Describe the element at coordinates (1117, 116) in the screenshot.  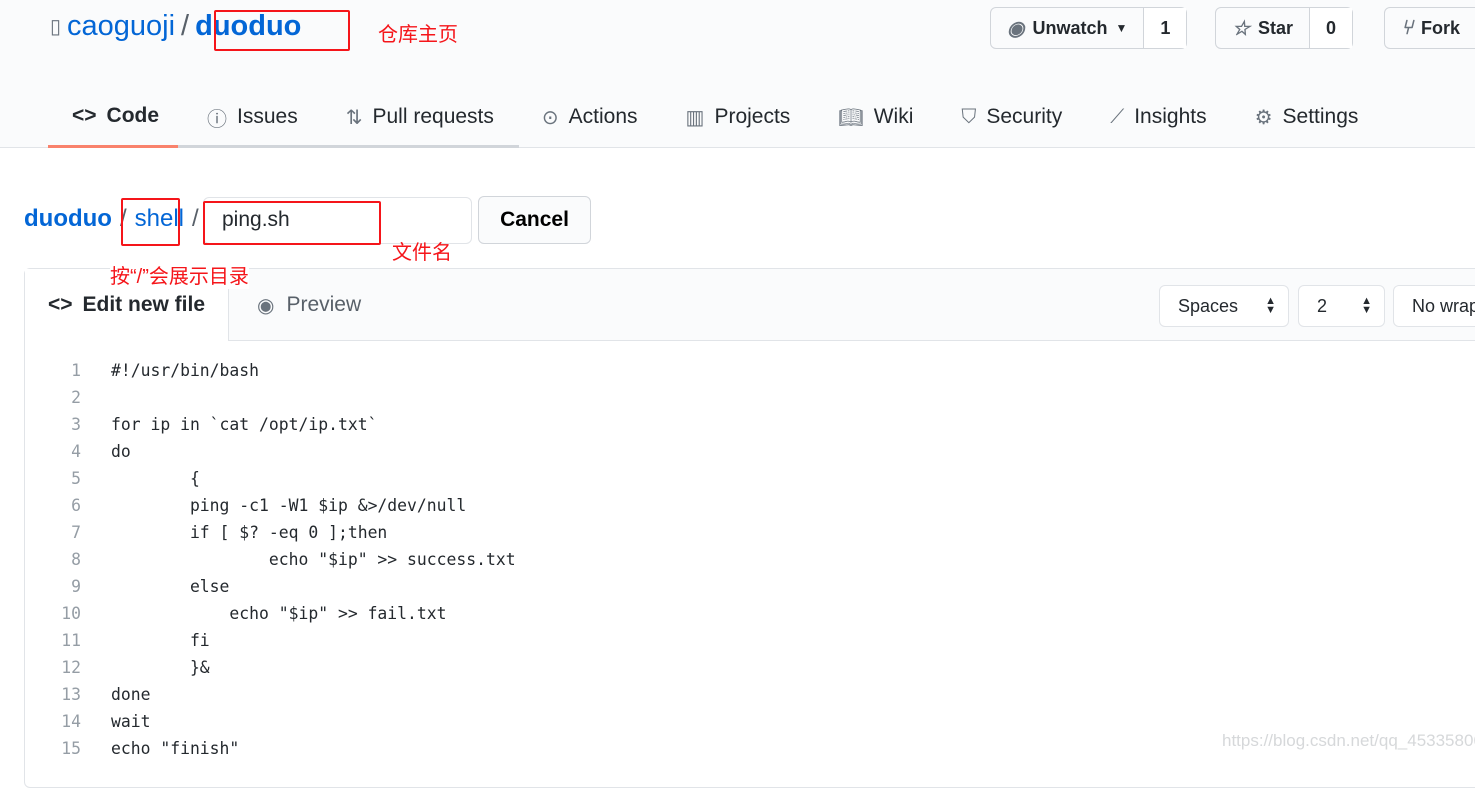
I see `graph-icon: ⟋` at that location.